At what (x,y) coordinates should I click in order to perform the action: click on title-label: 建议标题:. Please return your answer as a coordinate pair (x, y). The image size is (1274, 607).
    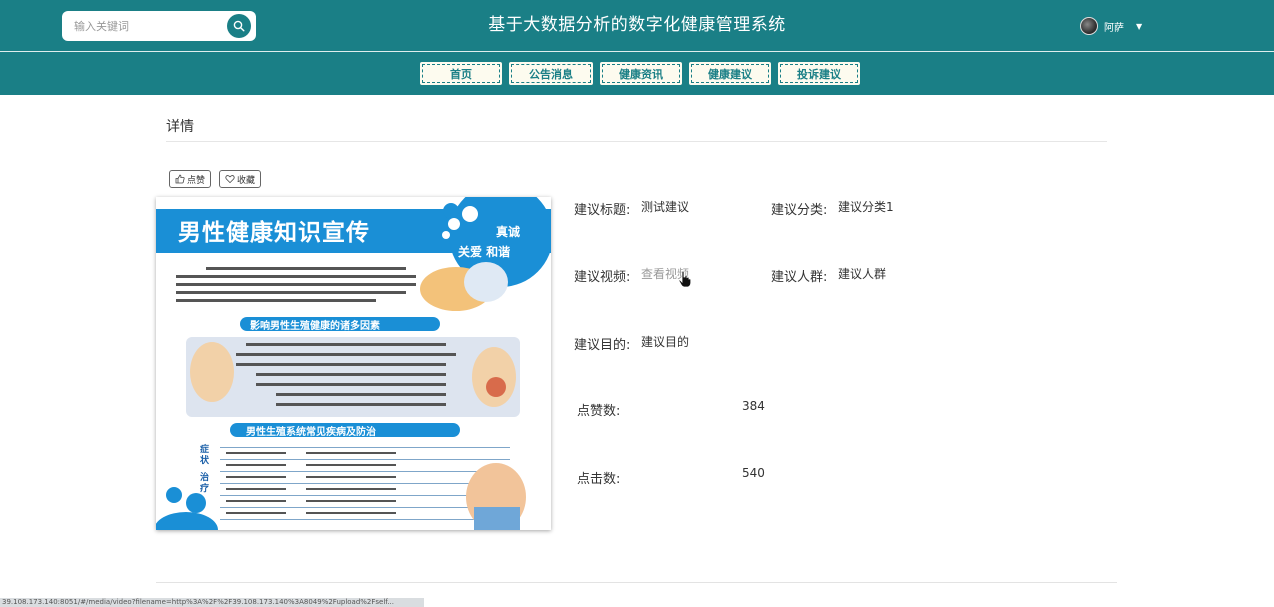
    Looking at the image, I should click on (602, 210).